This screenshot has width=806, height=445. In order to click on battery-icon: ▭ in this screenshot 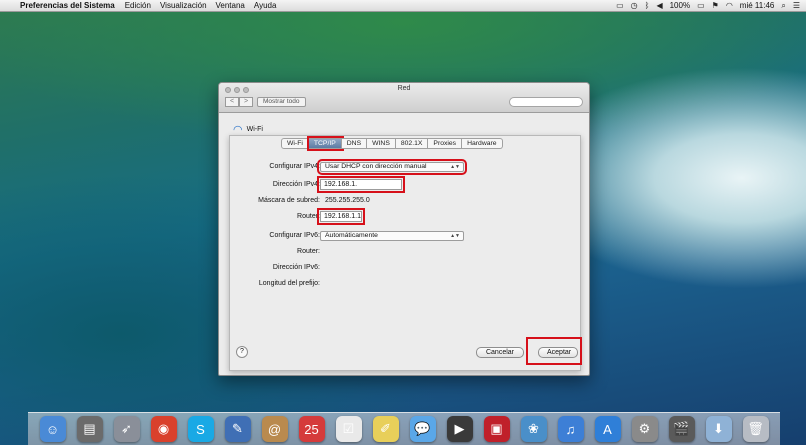, I will do `click(701, 5)`.